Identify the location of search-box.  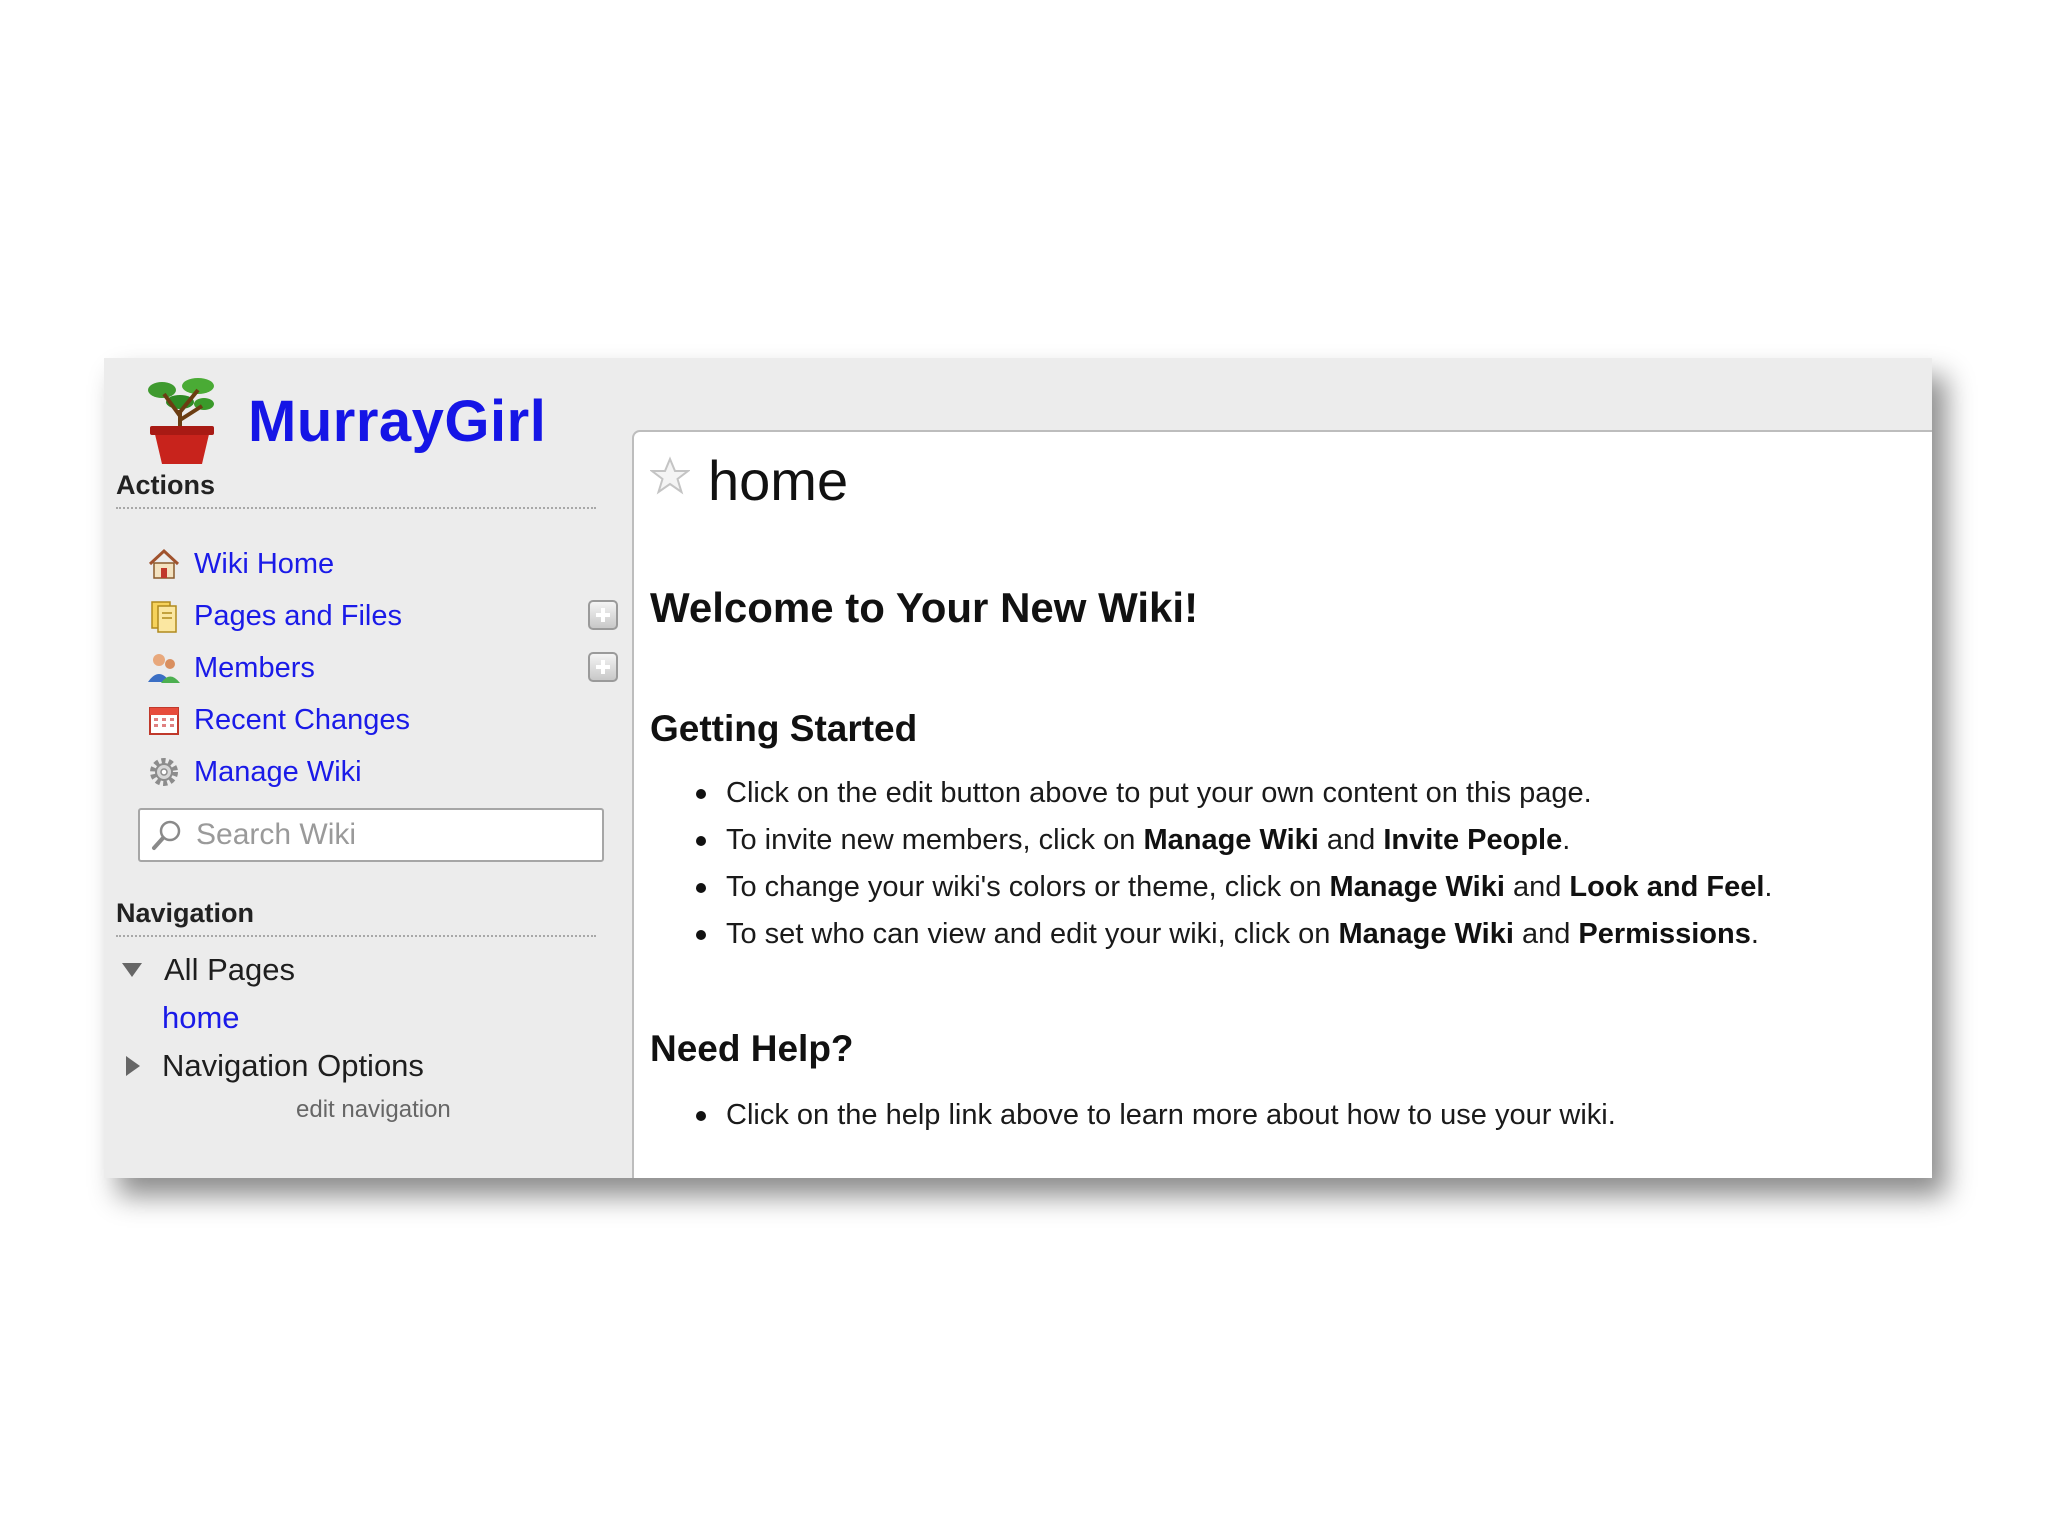
(371, 835).